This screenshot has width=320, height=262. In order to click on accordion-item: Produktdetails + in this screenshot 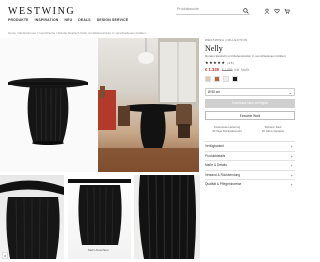, I will do `click(250, 155)`.